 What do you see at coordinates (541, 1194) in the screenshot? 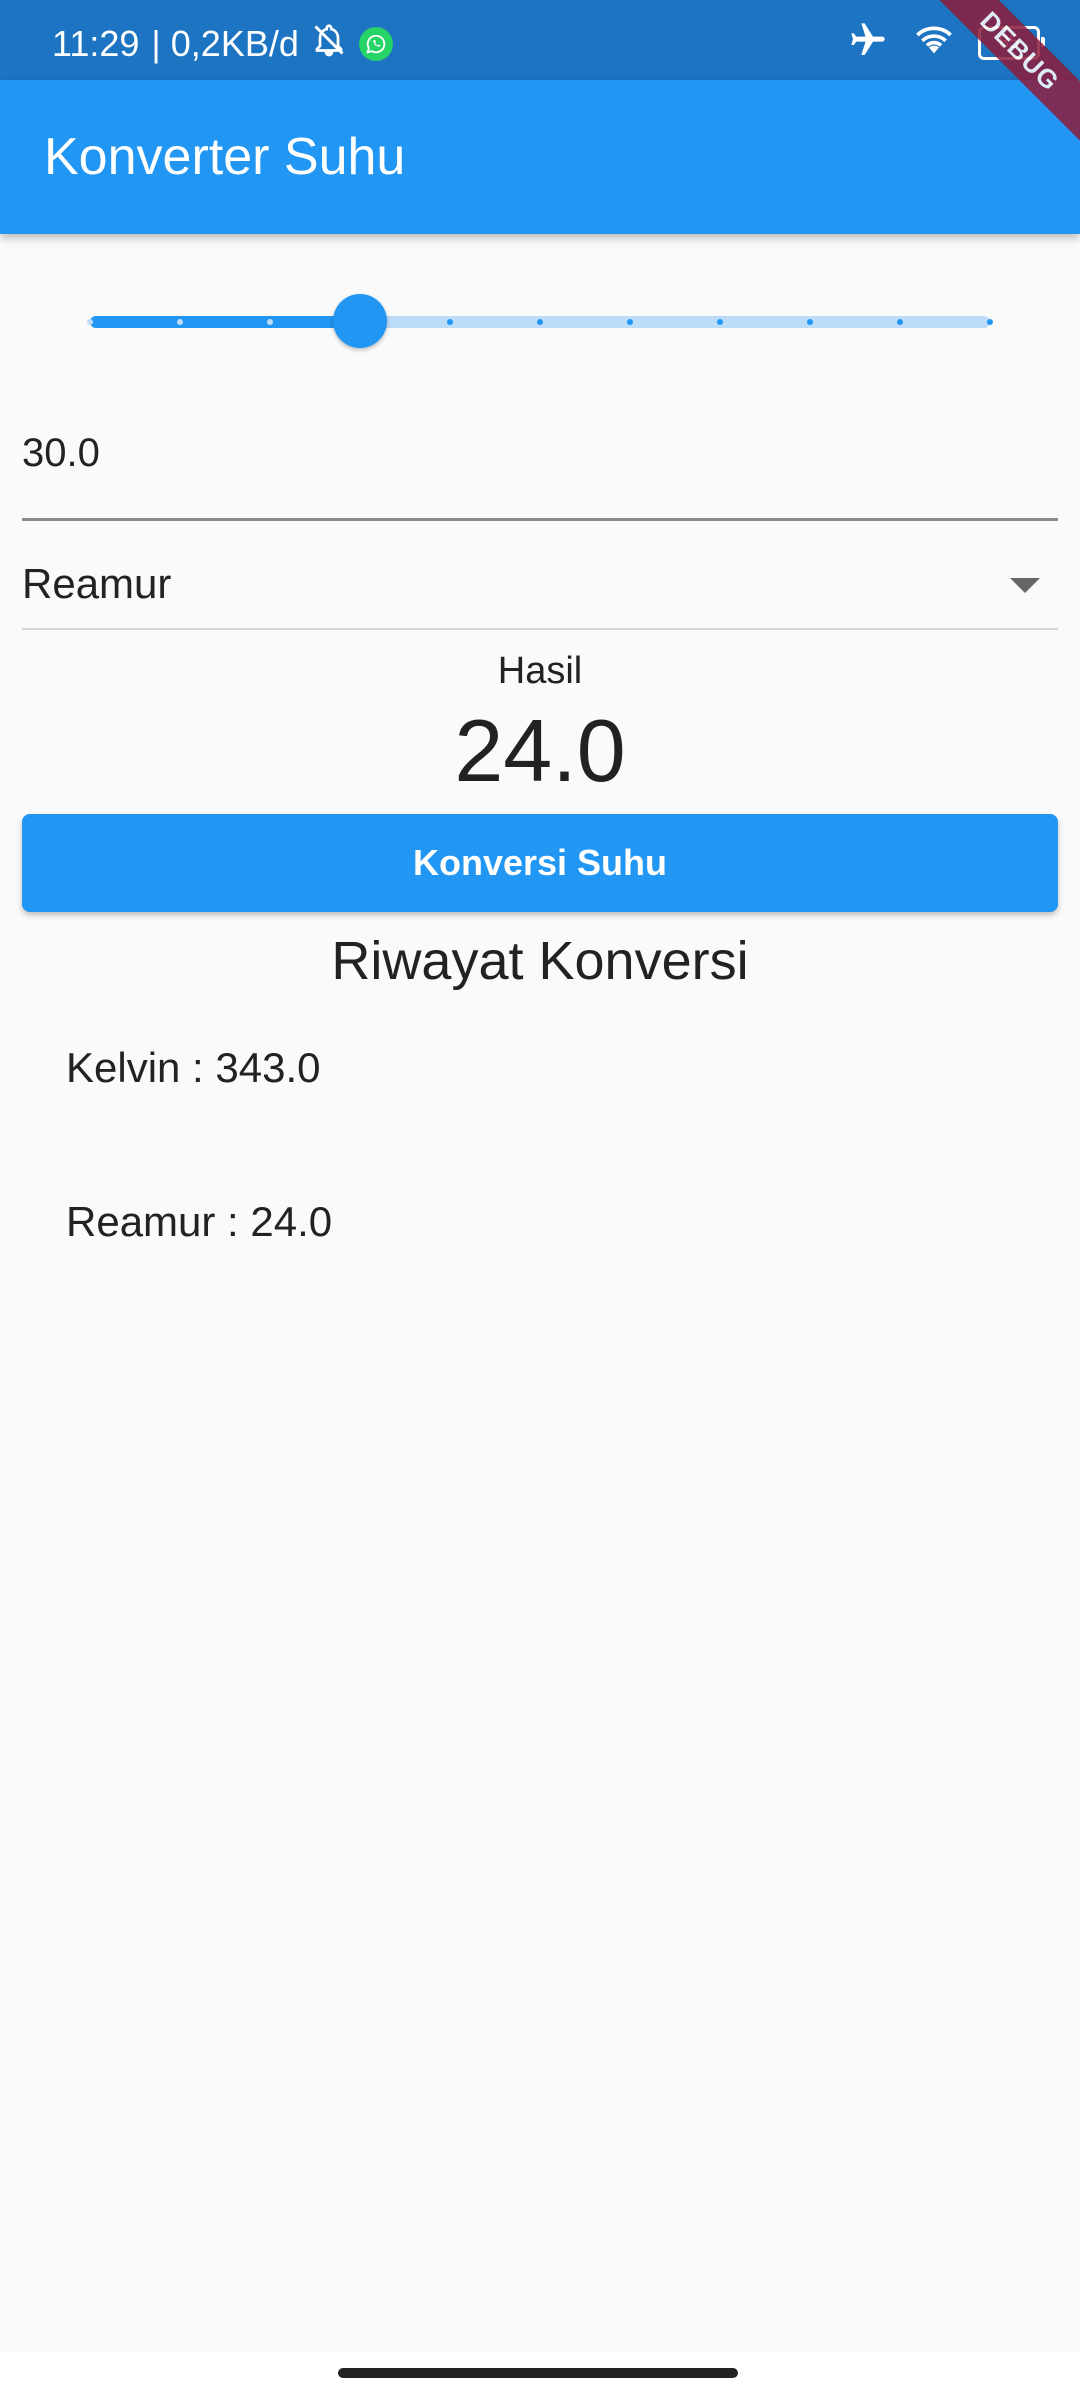
I see `history-list: Kelvin : 343.0 Reamur : 24.0` at bounding box center [541, 1194].